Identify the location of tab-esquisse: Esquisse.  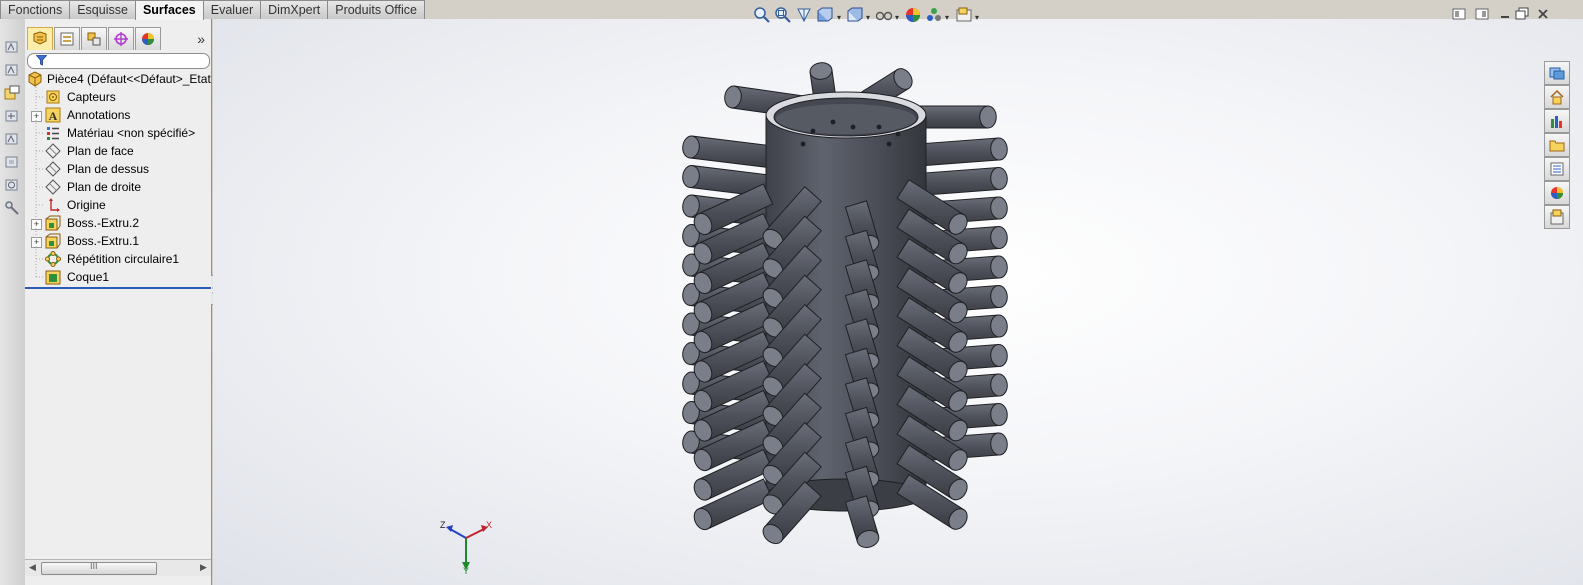
(102, 9).